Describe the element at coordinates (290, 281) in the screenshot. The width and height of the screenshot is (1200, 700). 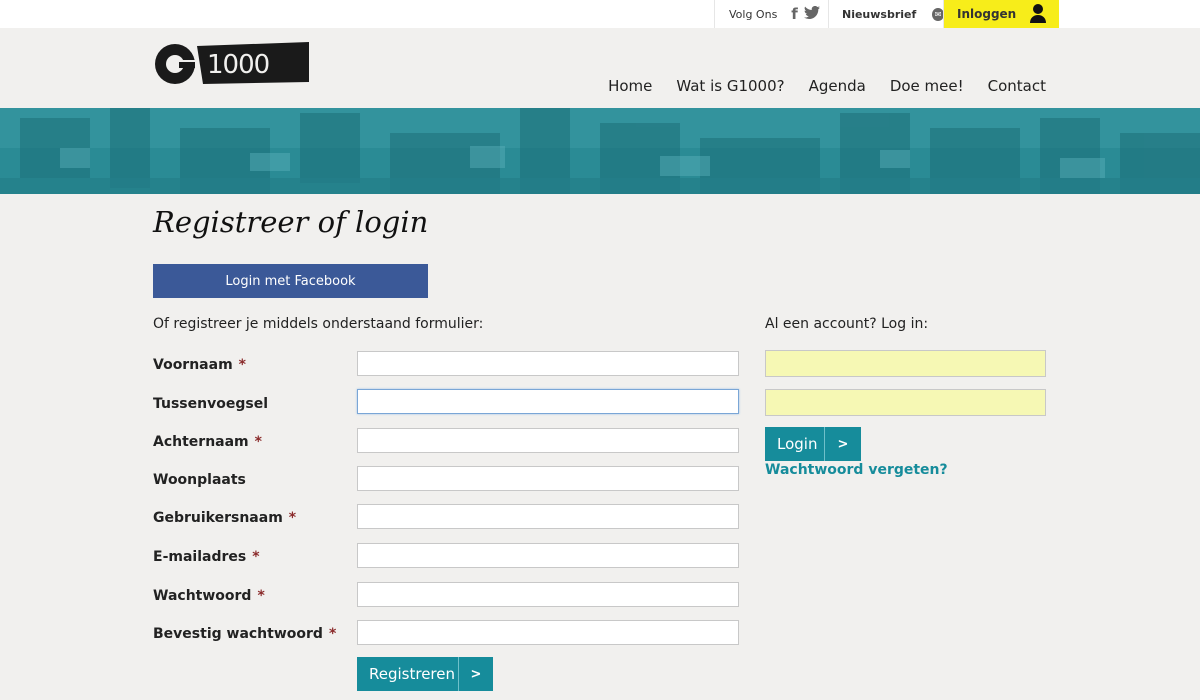
I see `login-facebook-button: Login met Facebook` at that location.